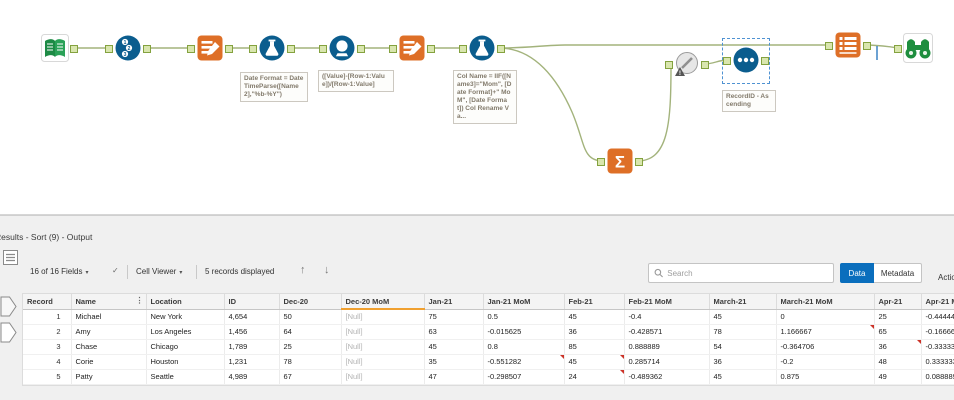 Image resolution: width=954 pixels, height=400 pixels. I want to click on fields-dropdown: 16 of 16 Fields ▾, so click(59, 271).